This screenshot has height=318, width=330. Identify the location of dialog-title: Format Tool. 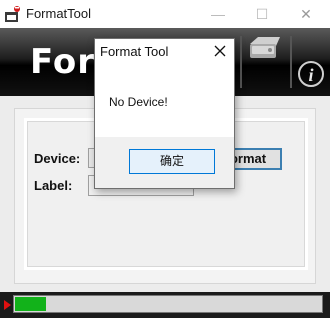
(134, 51).